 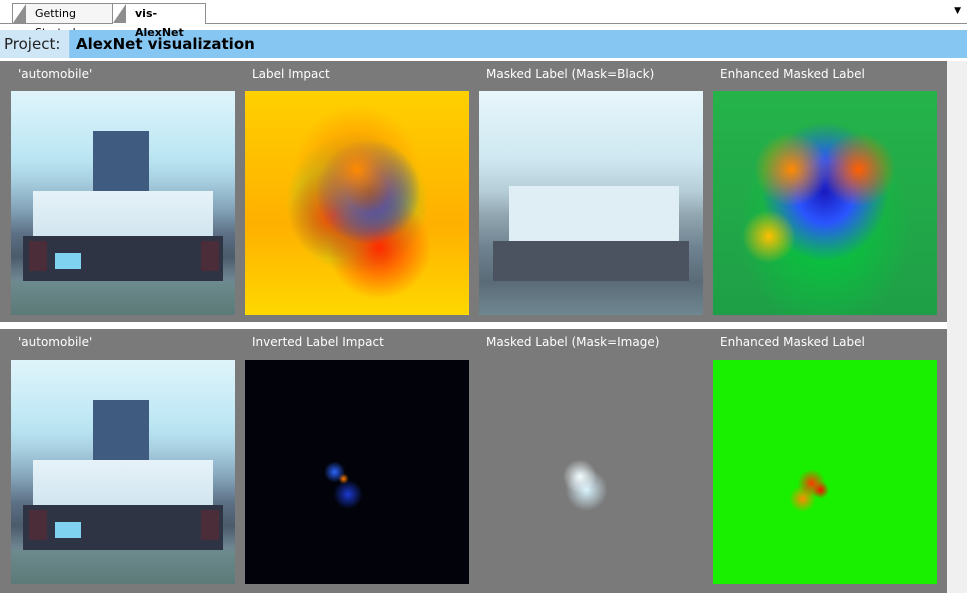 What do you see at coordinates (291, 74) in the screenshot?
I see `cell-label: Label Impact` at bounding box center [291, 74].